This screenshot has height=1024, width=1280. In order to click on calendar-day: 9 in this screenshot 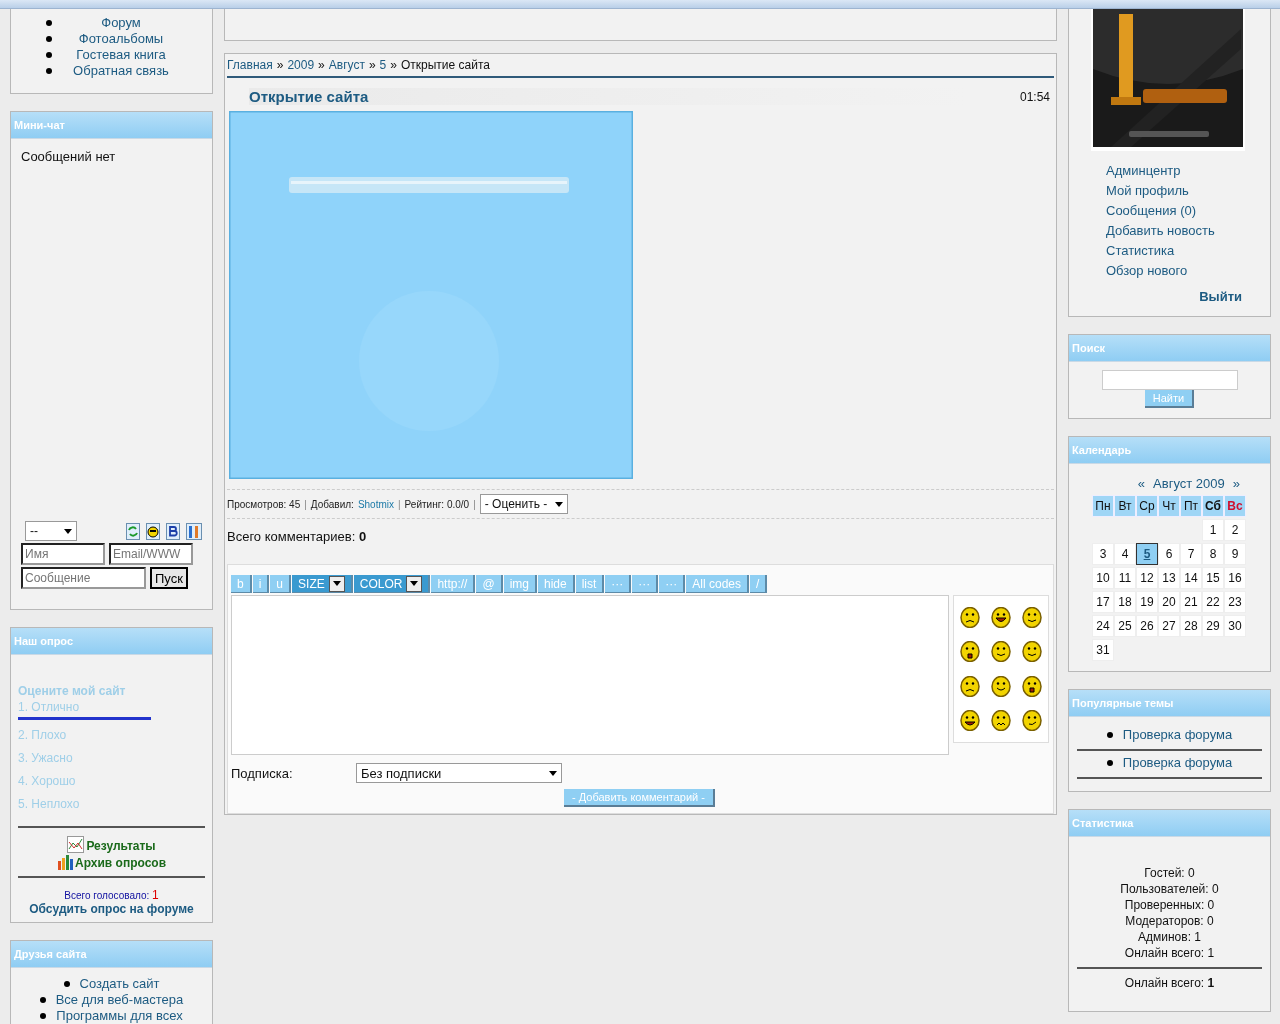, I will do `click(1235, 554)`.